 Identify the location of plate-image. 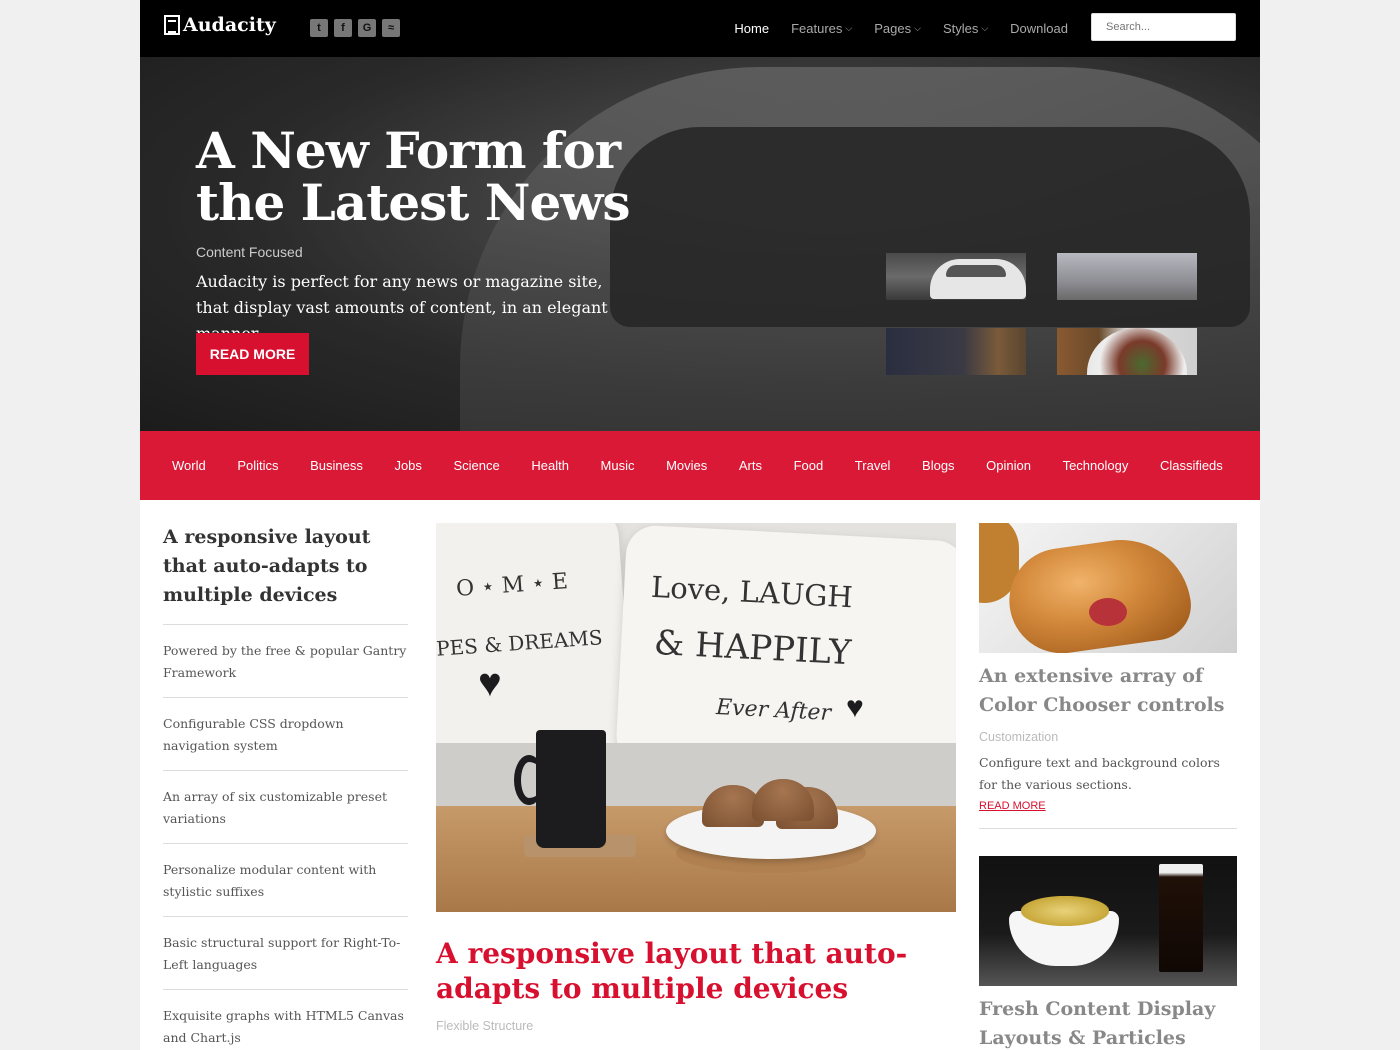
(1137, 351).